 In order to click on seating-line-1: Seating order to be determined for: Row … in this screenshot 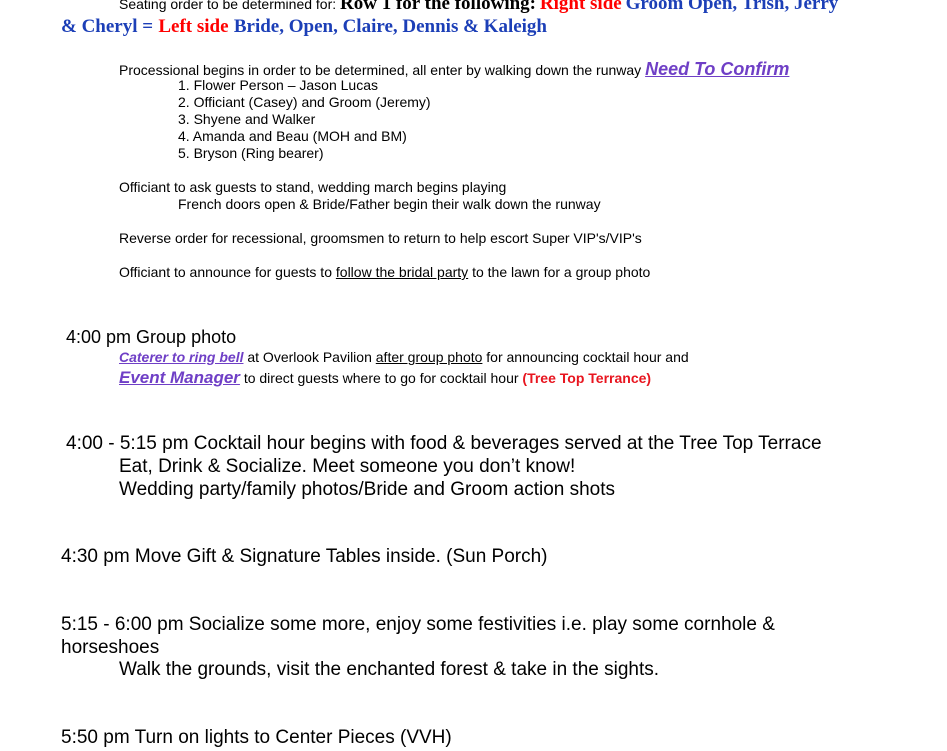, I will do `click(478, 7)`.